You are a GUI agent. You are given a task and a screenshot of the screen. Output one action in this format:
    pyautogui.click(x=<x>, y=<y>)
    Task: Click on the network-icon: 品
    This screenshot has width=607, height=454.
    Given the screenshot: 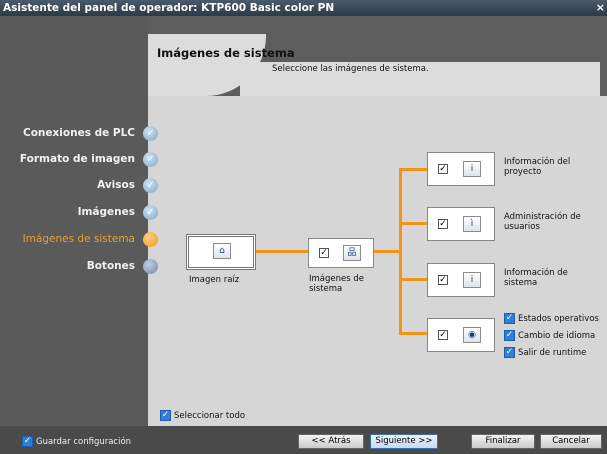 What is the action you would take?
    pyautogui.click(x=352, y=253)
    